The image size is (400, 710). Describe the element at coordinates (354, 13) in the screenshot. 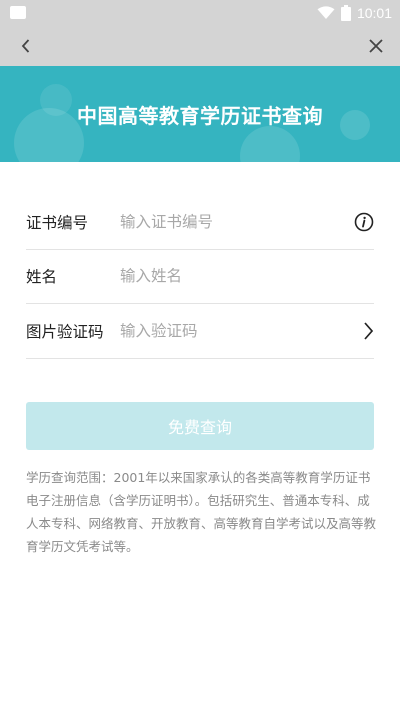

I see `status-right: 10:01` at that location.